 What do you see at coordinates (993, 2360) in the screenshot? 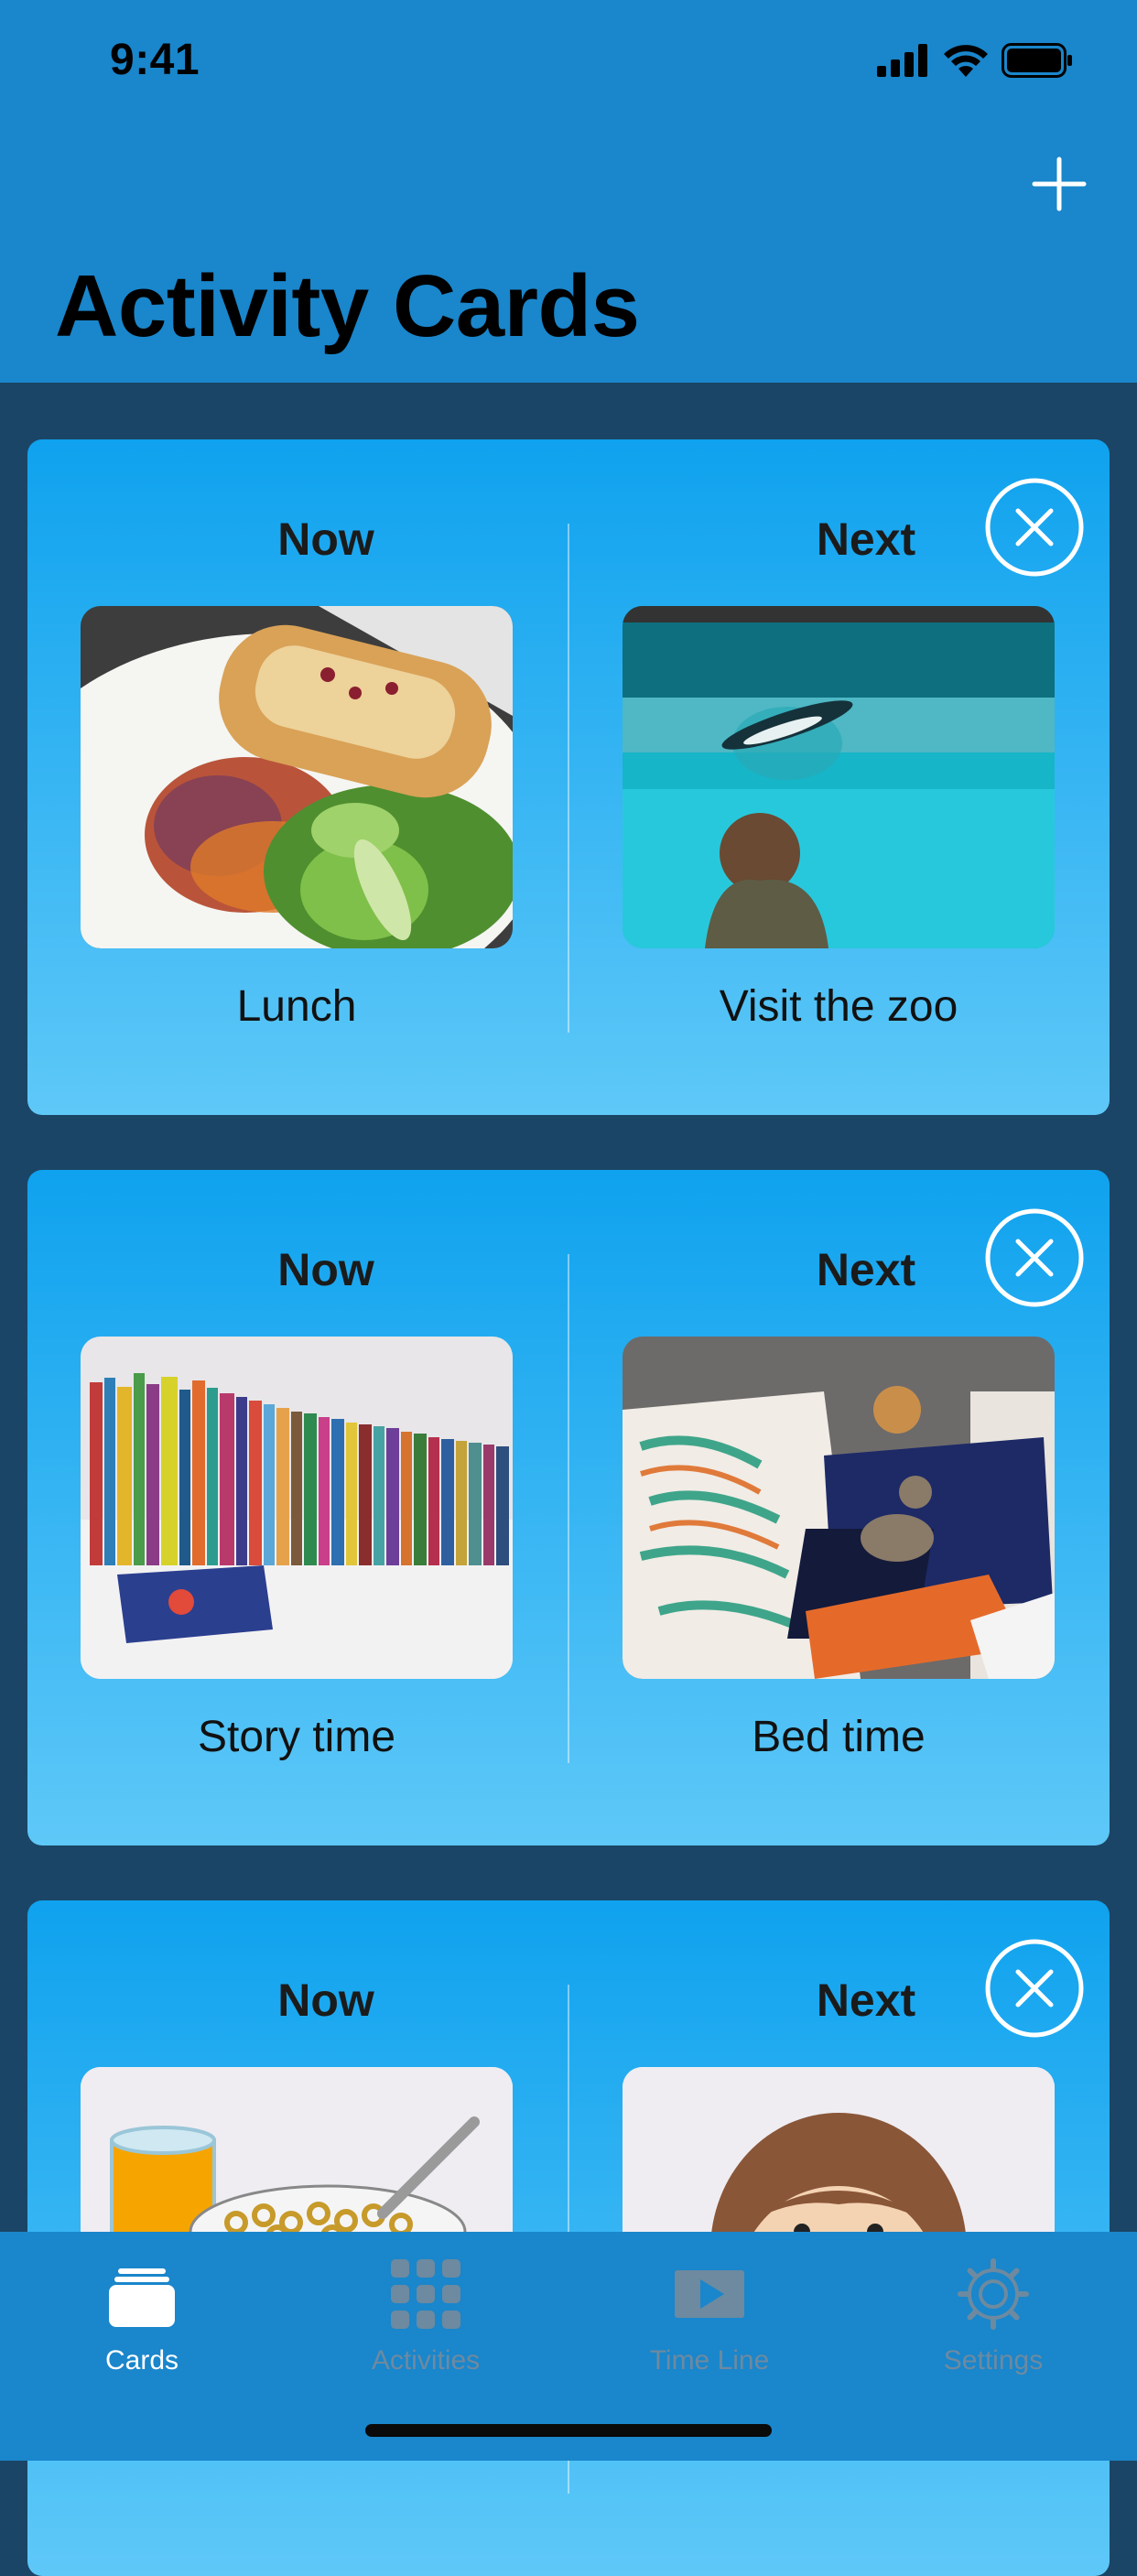
I see `tab-settings-label: Settings` at bounding box center [993, 2360].